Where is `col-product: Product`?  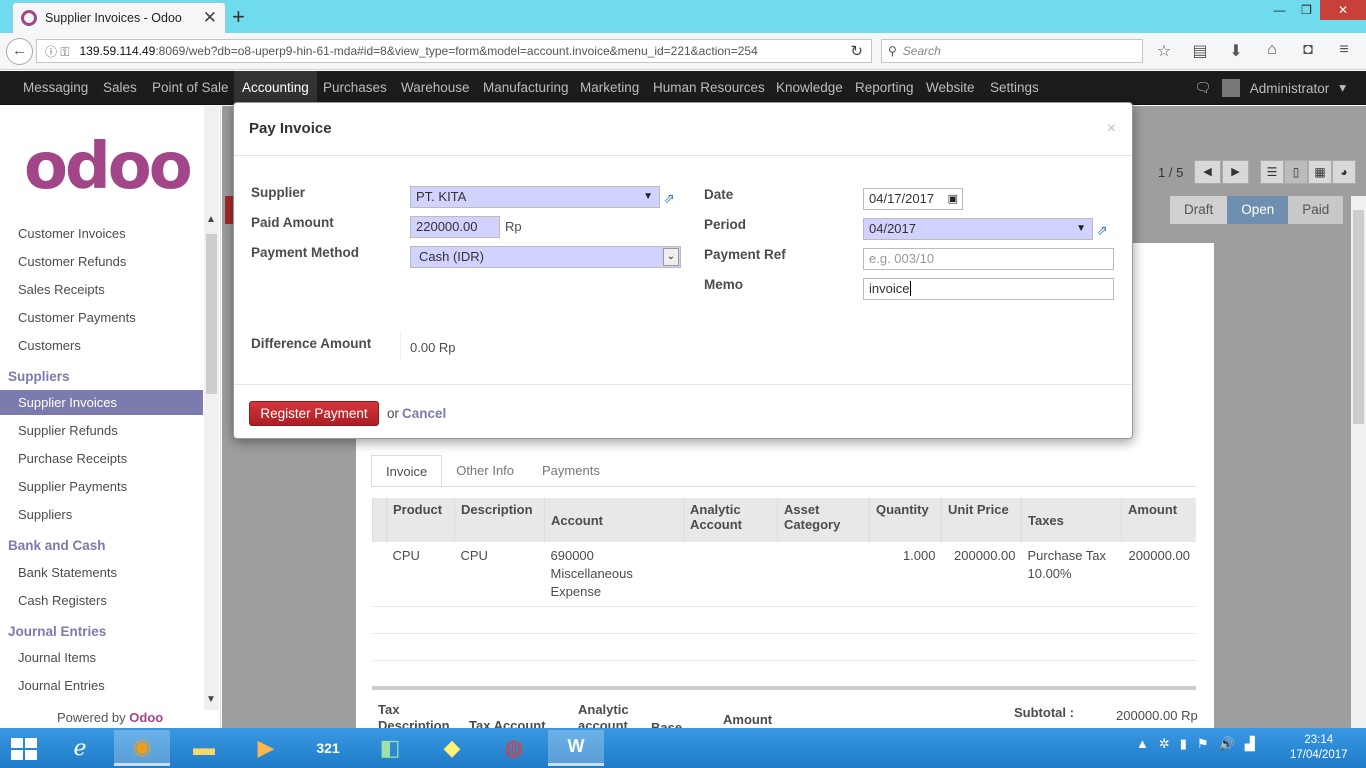 col-product: Product is located at coordinates (420, 520).